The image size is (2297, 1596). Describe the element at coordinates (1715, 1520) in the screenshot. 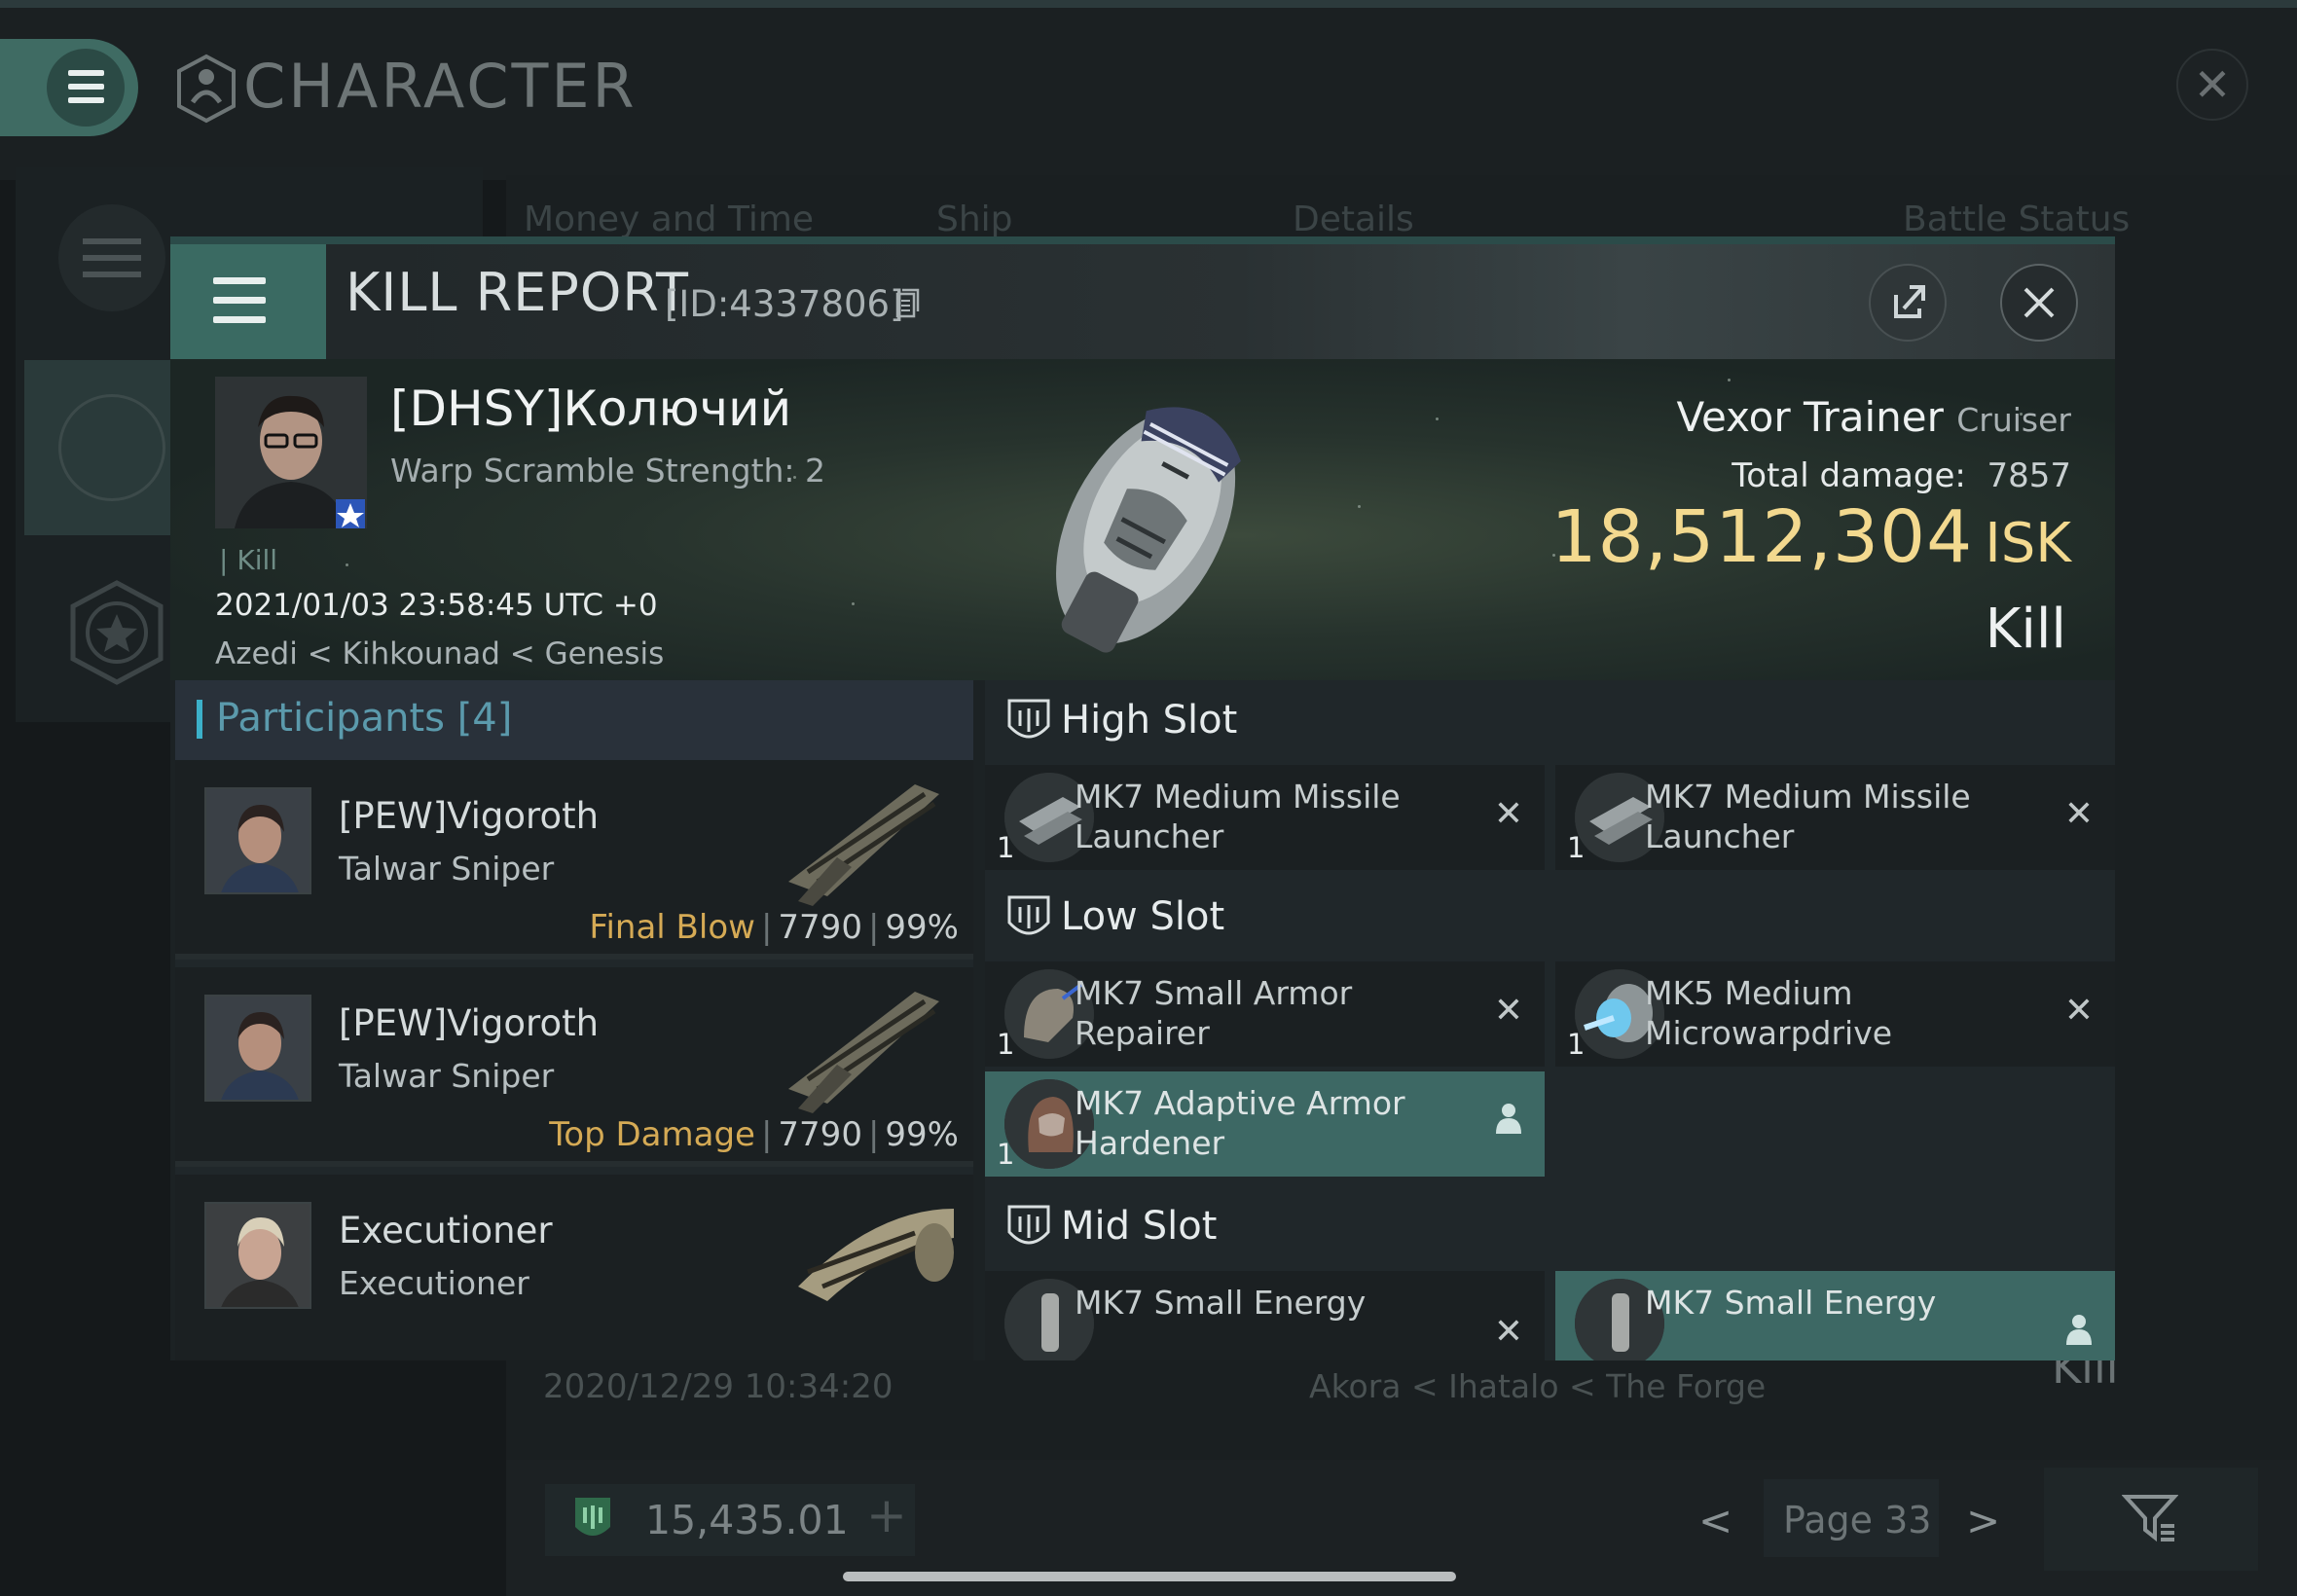

I see `prev-page-button: <` at that location.